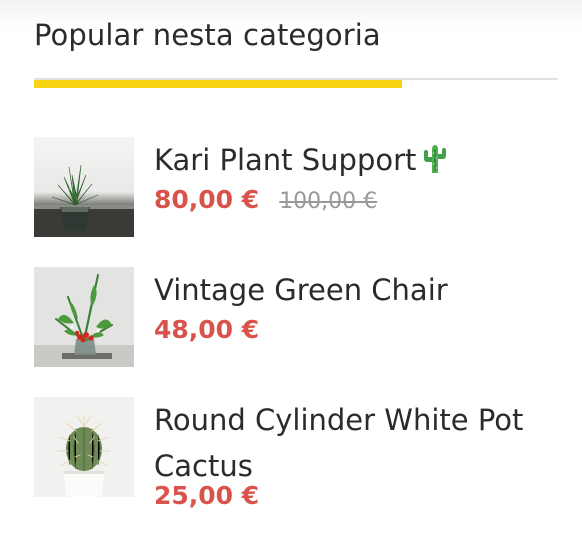 This screenshot has width=582, height=548. What do you see at coordinates (207, 35) in the screenshot?
I see `widget-title: Popular nesta categoria` at bounding box center [207, 35].